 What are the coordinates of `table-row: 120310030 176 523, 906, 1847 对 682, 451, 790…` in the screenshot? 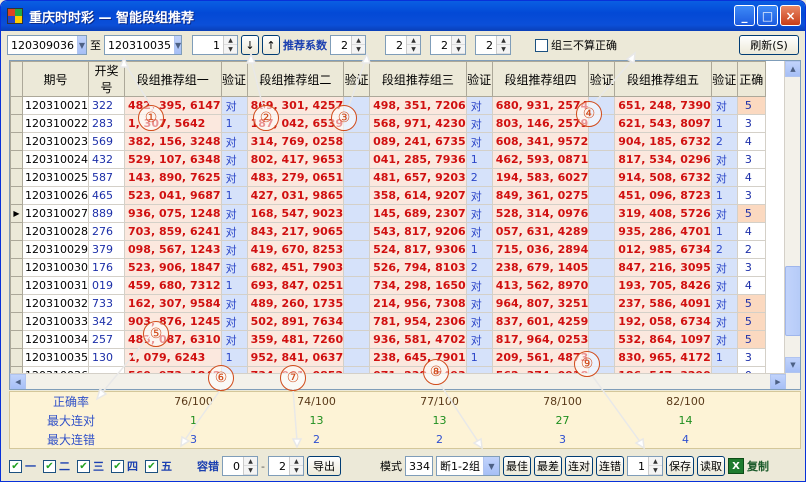 It's located at (388, 267).